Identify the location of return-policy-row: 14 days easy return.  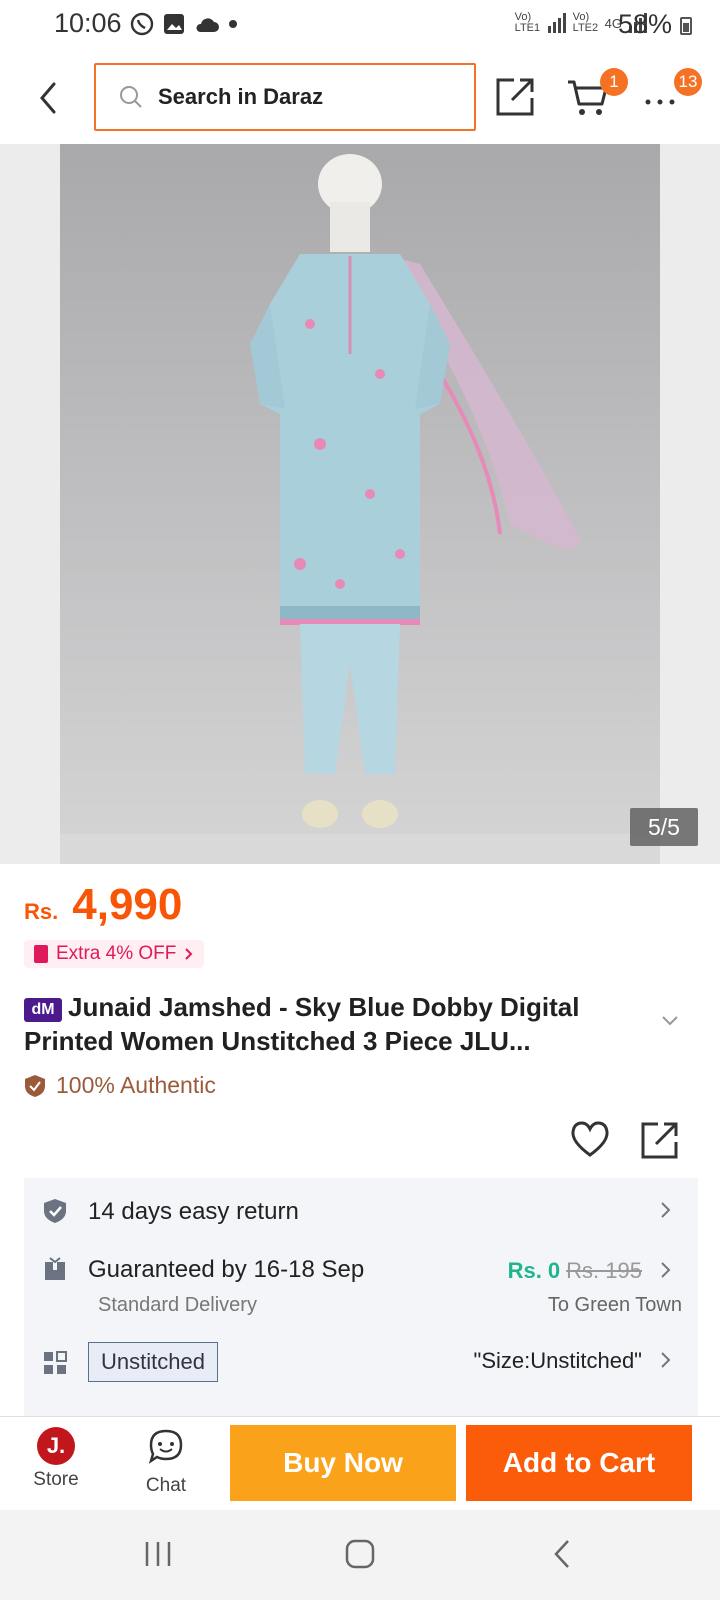
(361, 1210).